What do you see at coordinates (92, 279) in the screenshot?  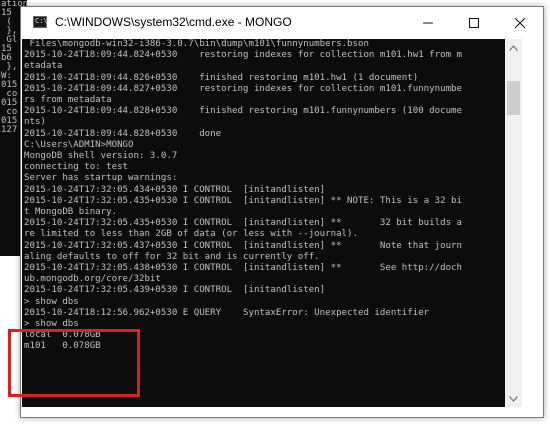 I see `console-line: ub.mongodb.org/core/32bit` at bounding box center [92, 279].